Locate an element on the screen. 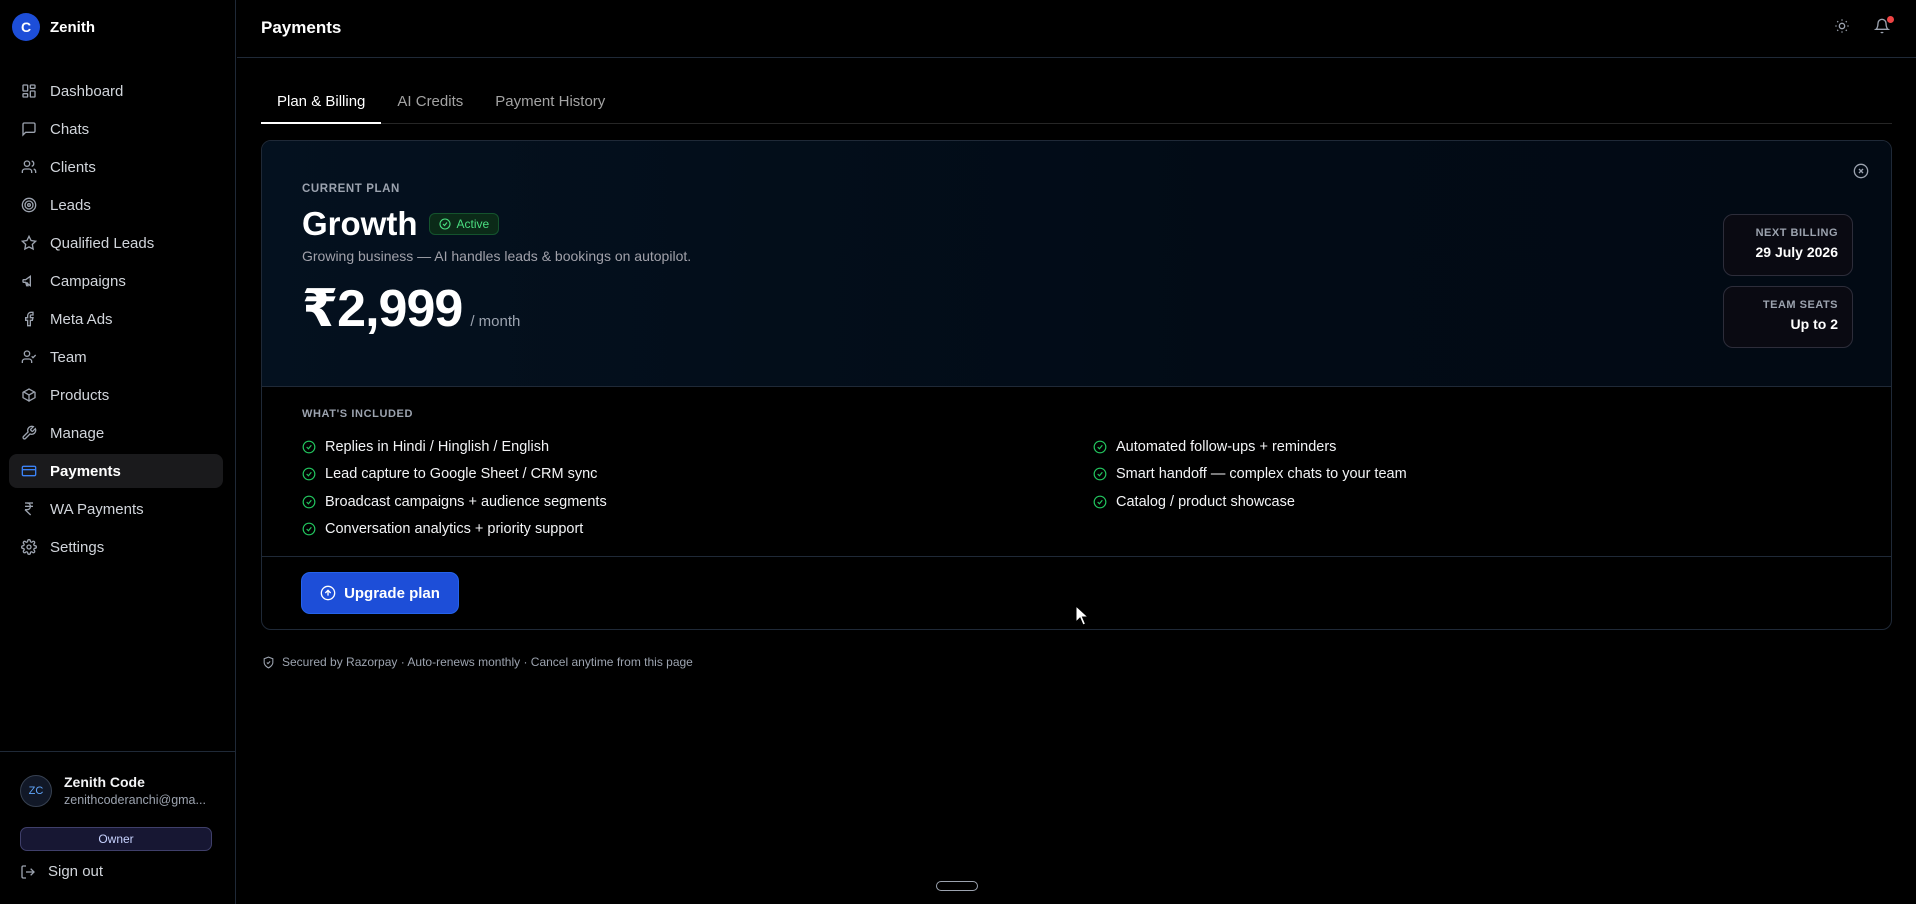 This screenshot has height=904, width=1916. sidebar-item-clients: Clients is located at coordinates (116, 167).